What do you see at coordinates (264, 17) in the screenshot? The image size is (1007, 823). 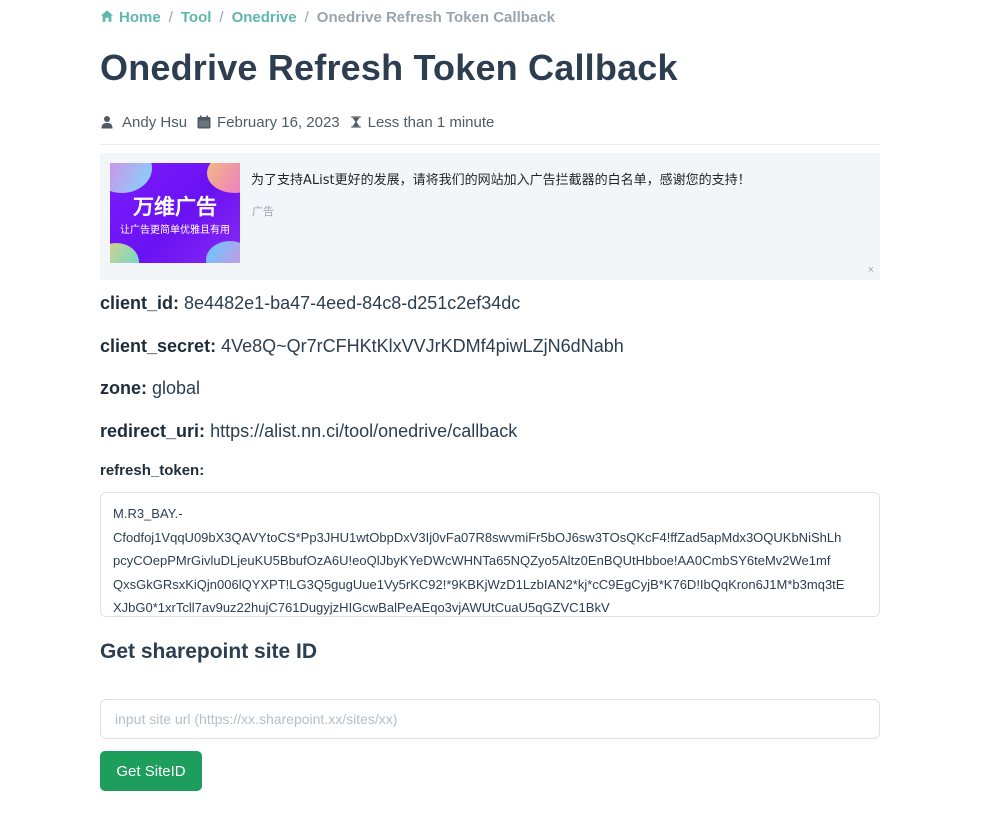 I see `breadcrumb-onedrive: Onedrive` at bounding box center [264, 17].